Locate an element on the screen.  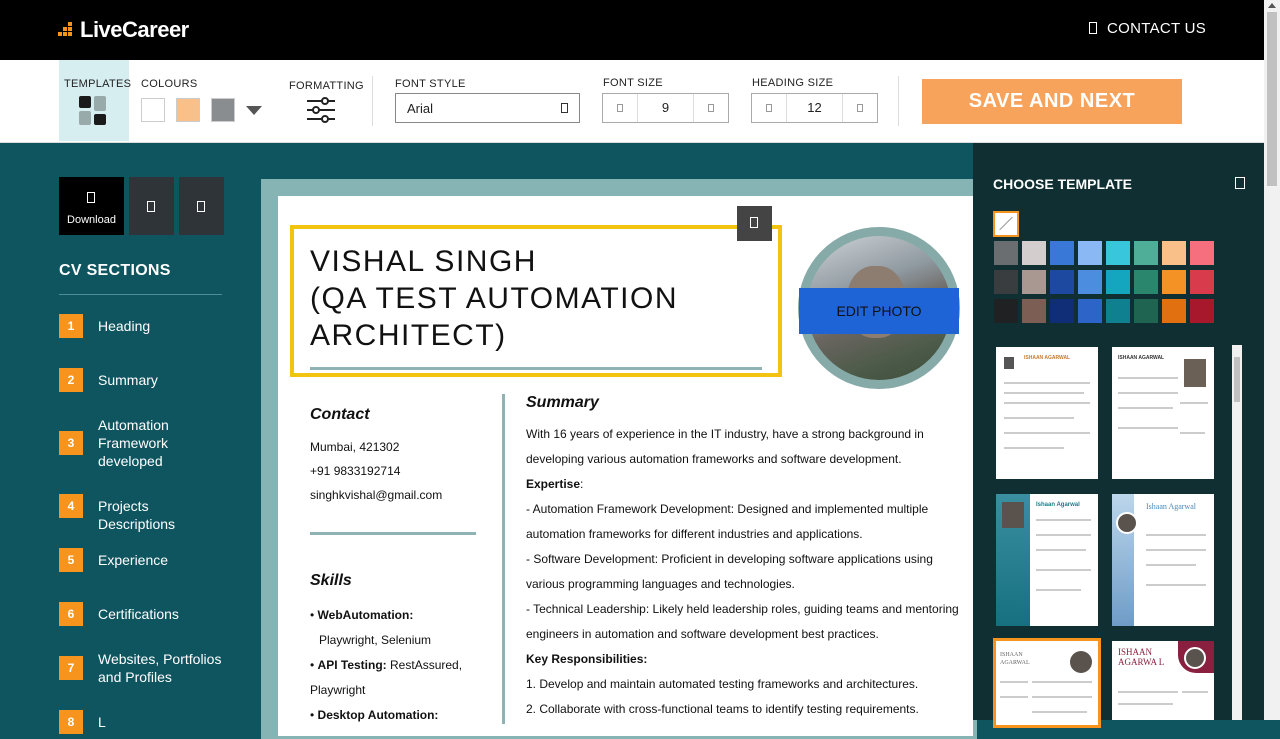
thumbnail-name: ISHAAN AGARWAL is located at coordinates (1015, 659).